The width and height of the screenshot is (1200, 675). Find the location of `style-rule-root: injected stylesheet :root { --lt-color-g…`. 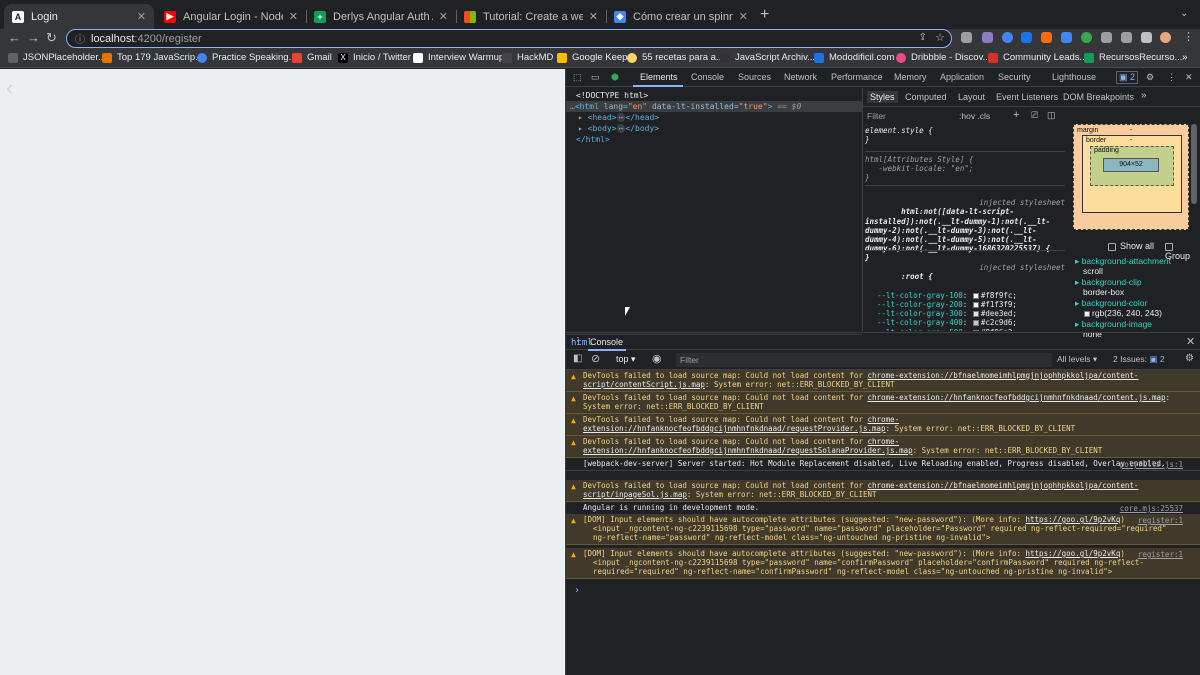

style-rule-root: injected stylesheet :root { --lt-color-g… is located at coordinates (965, 290).